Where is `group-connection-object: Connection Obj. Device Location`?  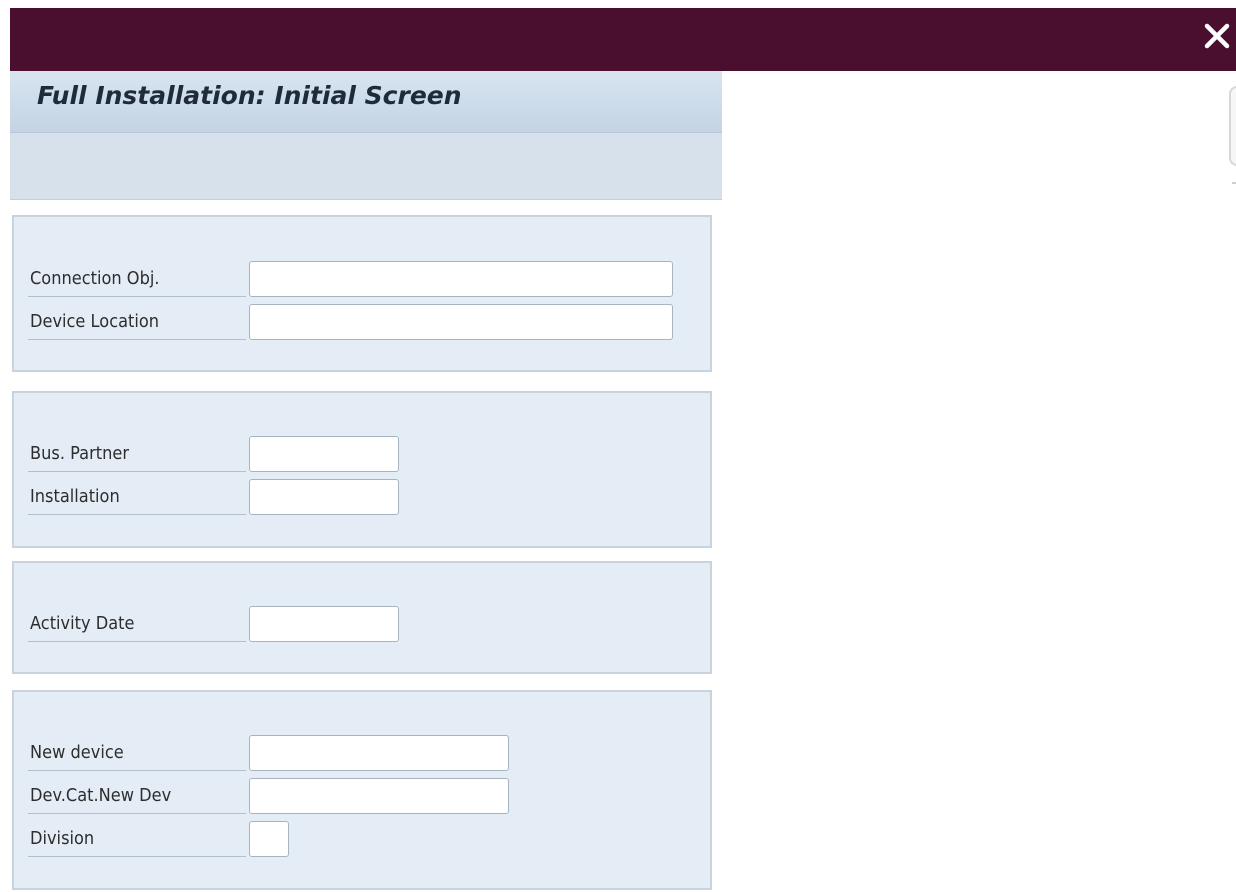 group-connection-object: Connection Obj. Device Location is located at coordinates (362, 293).